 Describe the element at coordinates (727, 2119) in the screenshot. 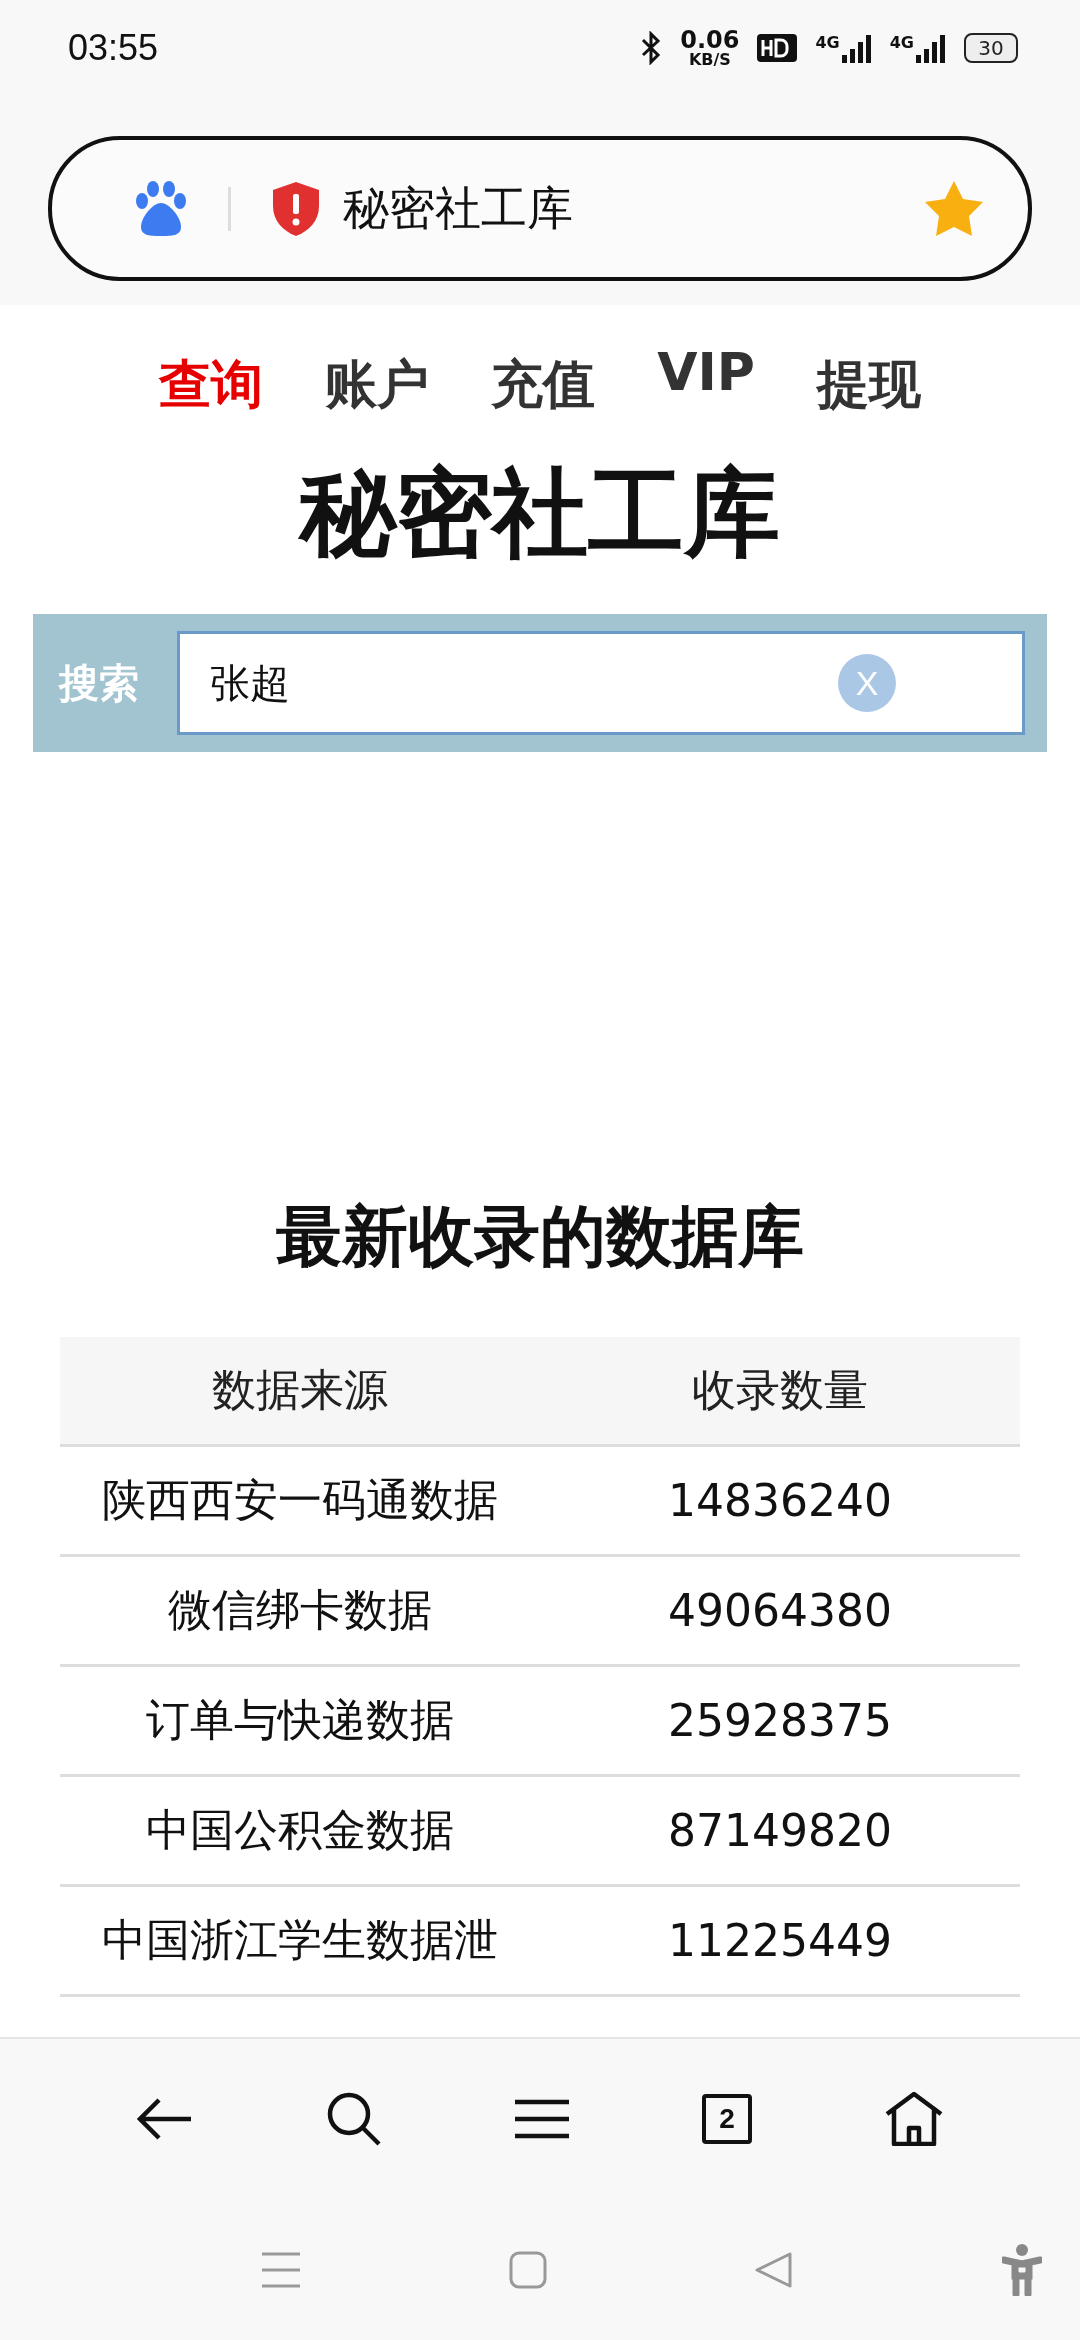

I see `tabs-button: 2` at that location.